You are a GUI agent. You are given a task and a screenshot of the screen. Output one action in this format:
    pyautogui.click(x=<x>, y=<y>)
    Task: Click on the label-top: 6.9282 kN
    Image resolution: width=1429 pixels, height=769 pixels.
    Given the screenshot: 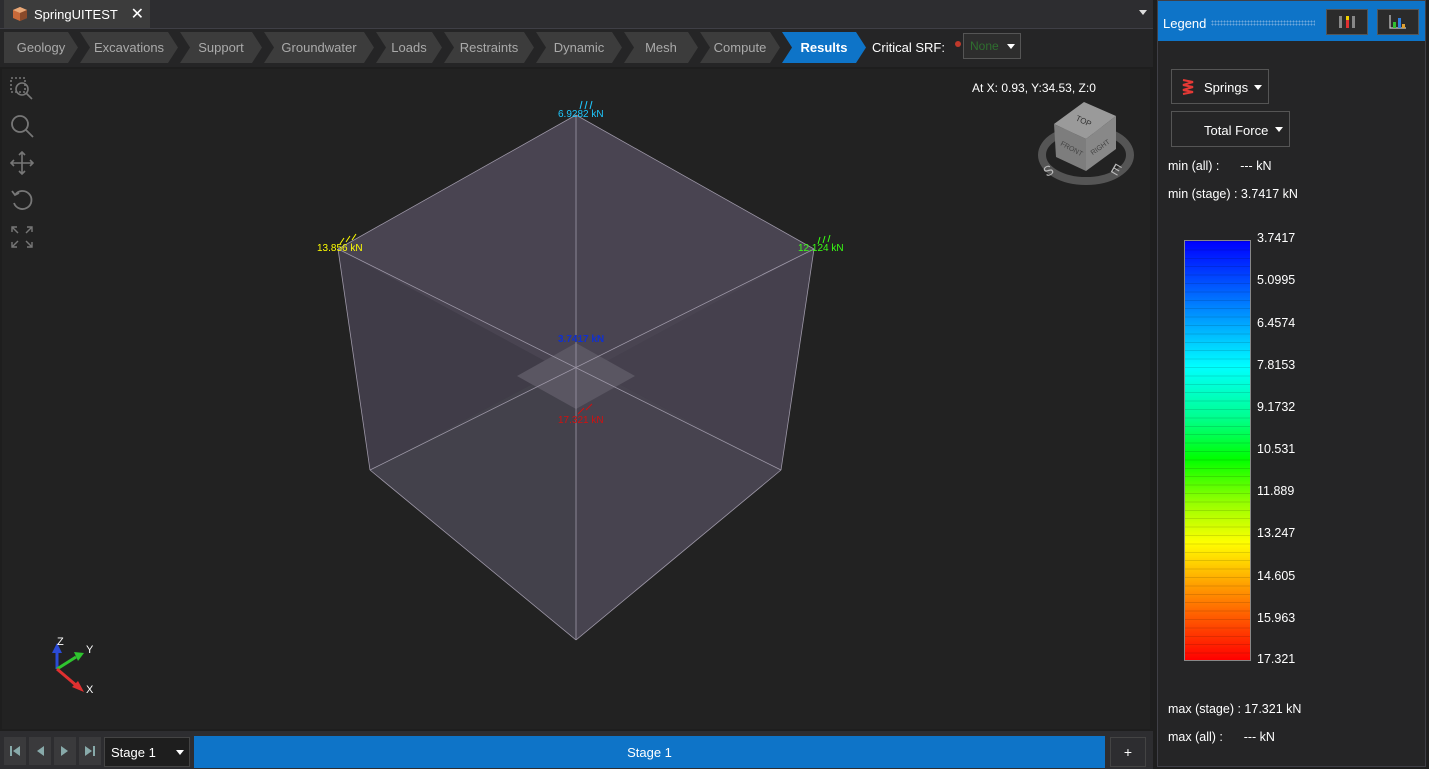 What is the action you would take?
    pyautogui.click(x=581, y=114)
    